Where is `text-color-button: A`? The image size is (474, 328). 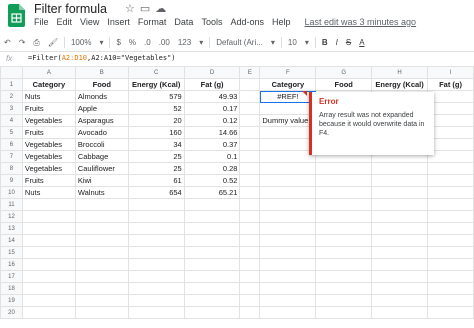
text-color-button: A is located at coordinates (361, 42).